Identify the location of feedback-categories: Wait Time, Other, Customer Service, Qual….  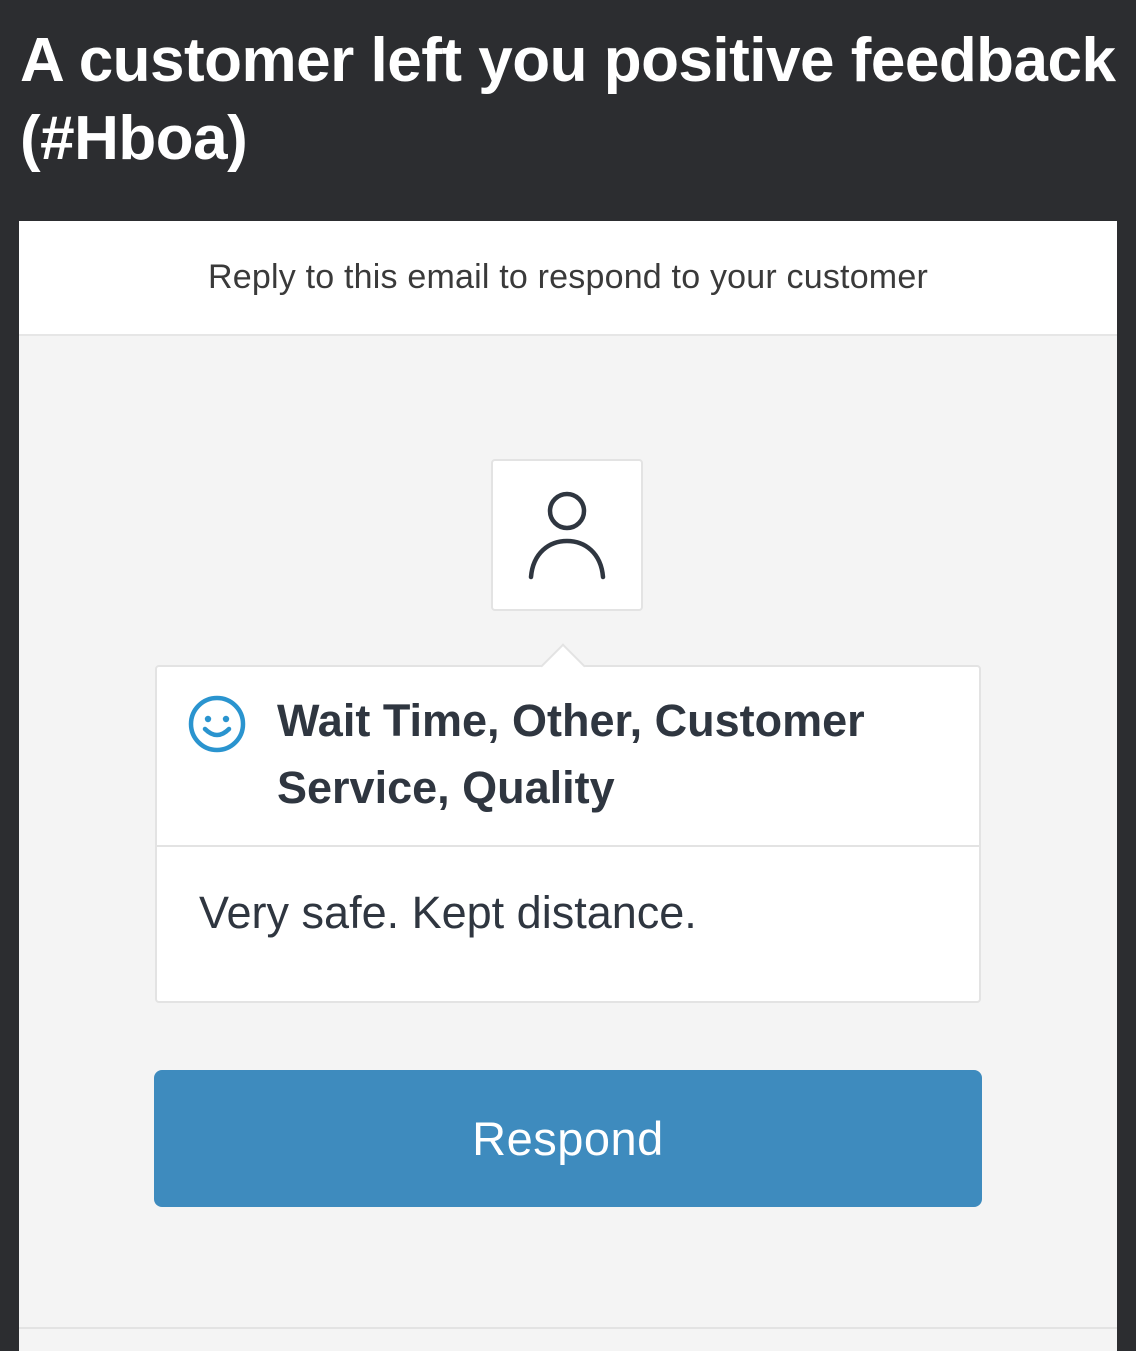
(571, 754).